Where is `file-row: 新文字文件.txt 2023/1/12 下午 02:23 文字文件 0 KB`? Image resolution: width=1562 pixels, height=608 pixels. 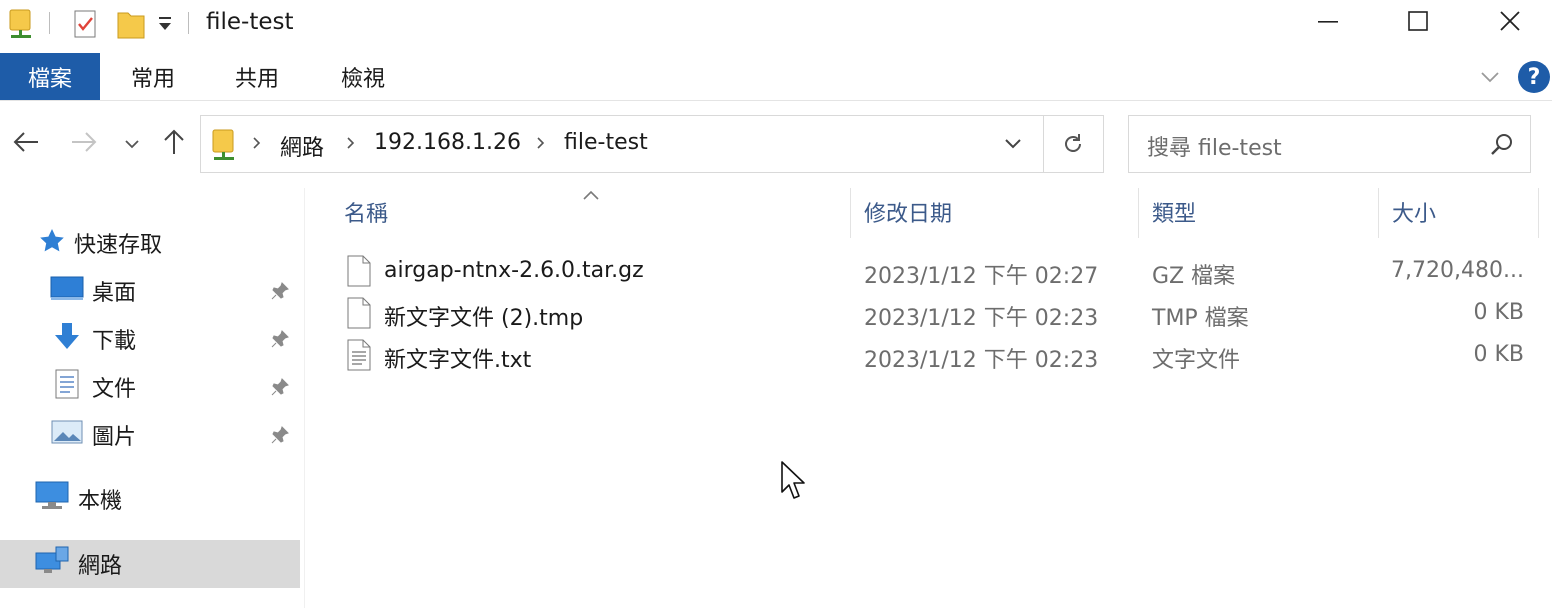
file-row: 新文字文件.txt 2023/1/12 下午 02:23 文字文件 0 KB is located at coordinates (936, 355).